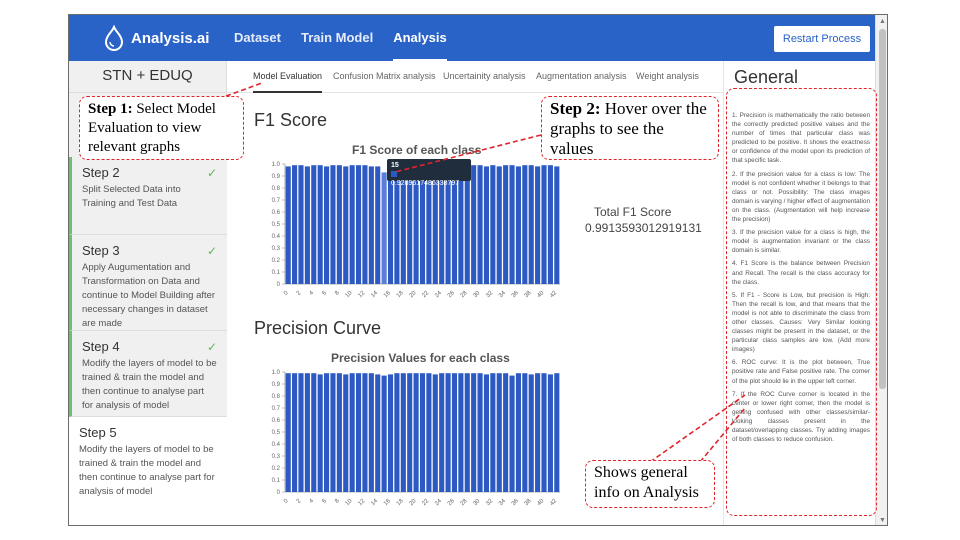  Describe the element at coordinates (801, 302) in the screenshot. I see `general-info-highlight` at that location.